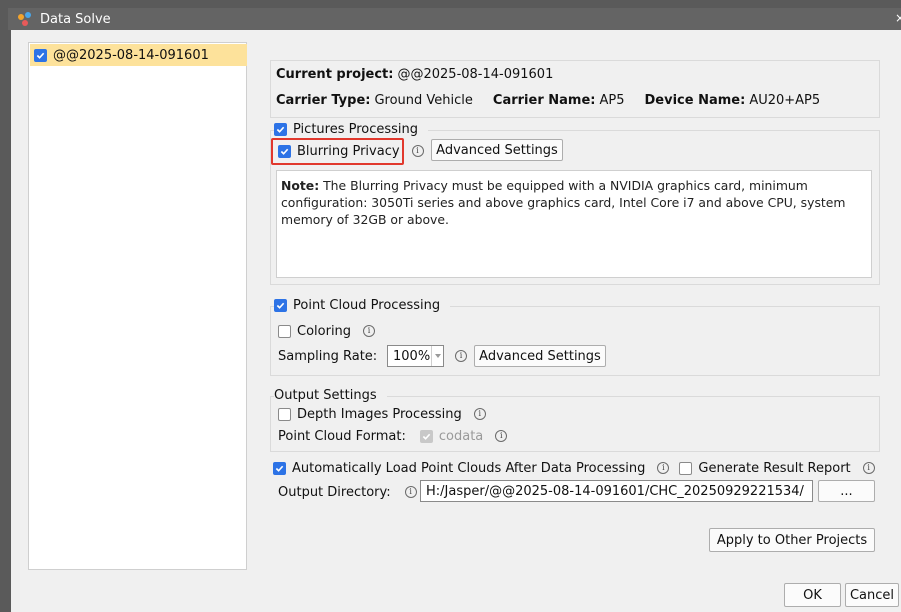  What do you see at coordinates (75, 19) in the screenshot?
I see `window-title: Data Solve` at bounding box center [75, 19].